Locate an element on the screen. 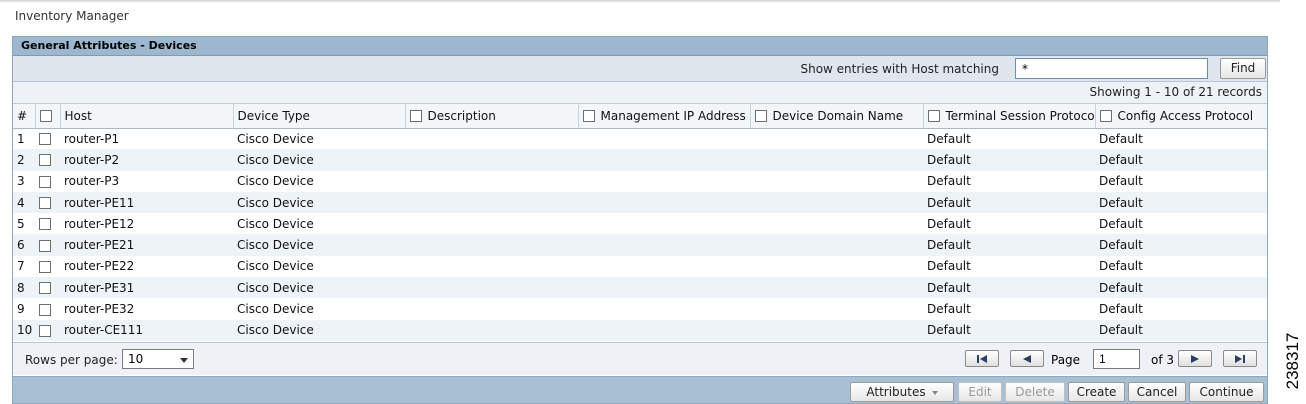 This screenshot has height=404, width=1306. column-header-description: Description is located at coordinates (492, 116).